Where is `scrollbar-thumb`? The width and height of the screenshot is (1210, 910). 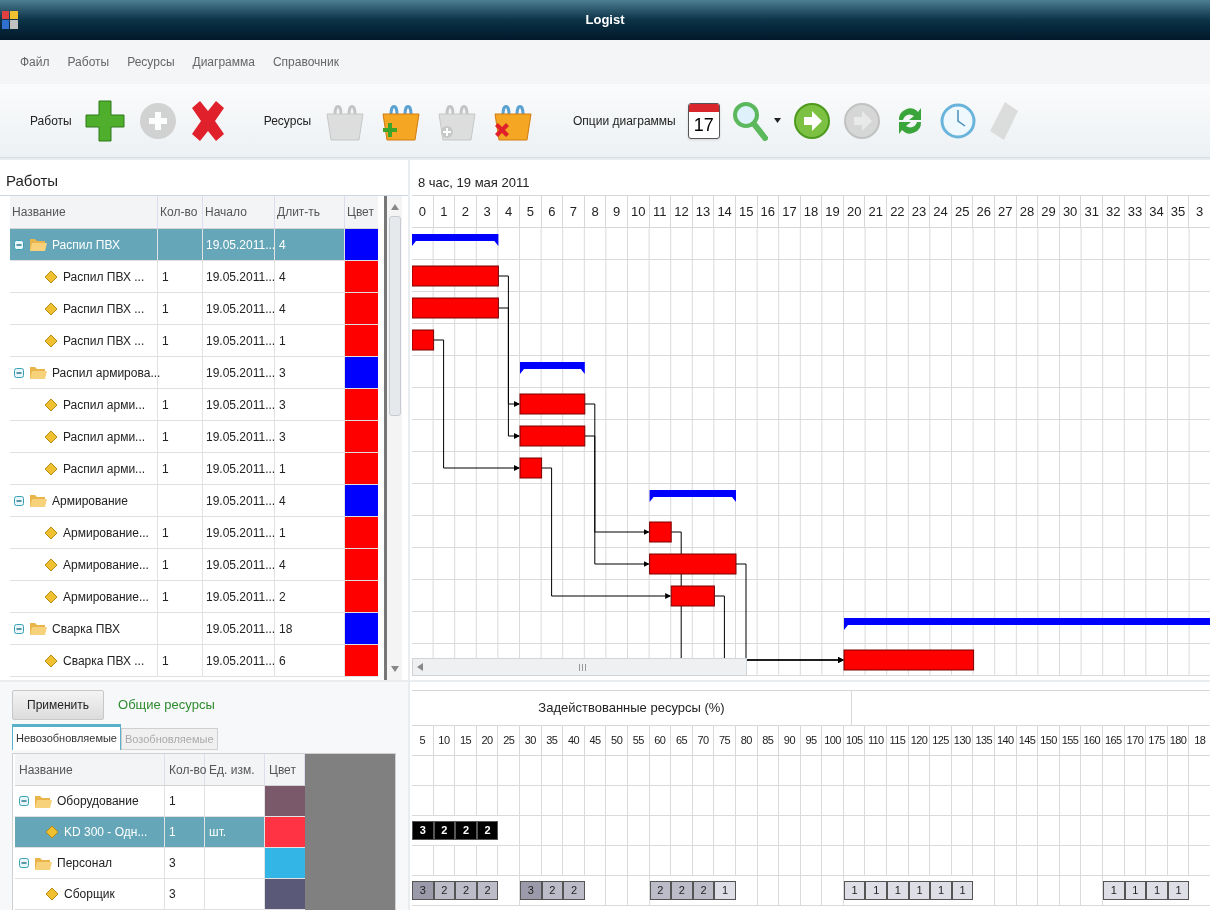 scrollbar-thumb is located at coordinates (394, 316).